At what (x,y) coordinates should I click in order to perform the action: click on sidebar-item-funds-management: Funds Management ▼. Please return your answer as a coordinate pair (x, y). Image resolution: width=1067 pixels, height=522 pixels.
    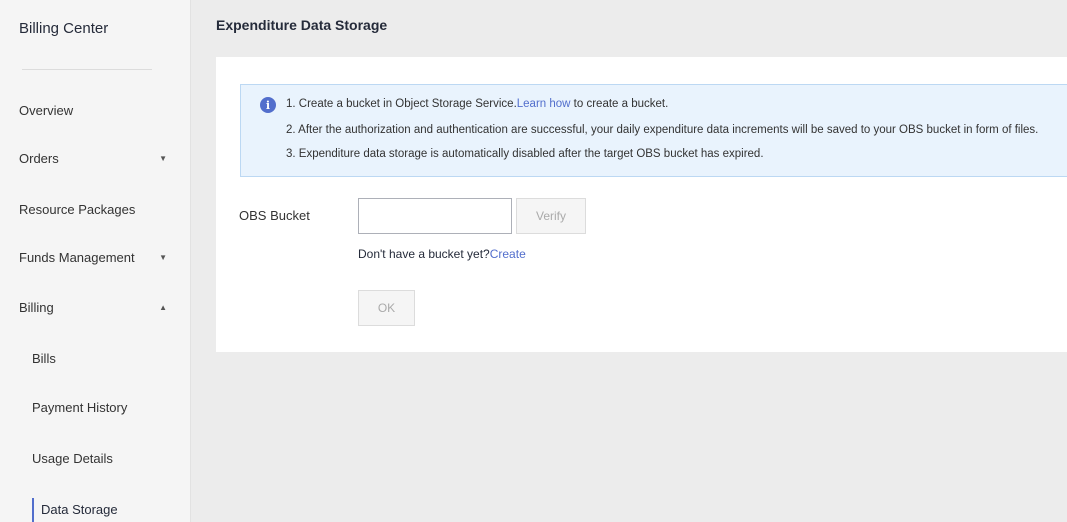
    Looking at the image, I should click on (99, 257).